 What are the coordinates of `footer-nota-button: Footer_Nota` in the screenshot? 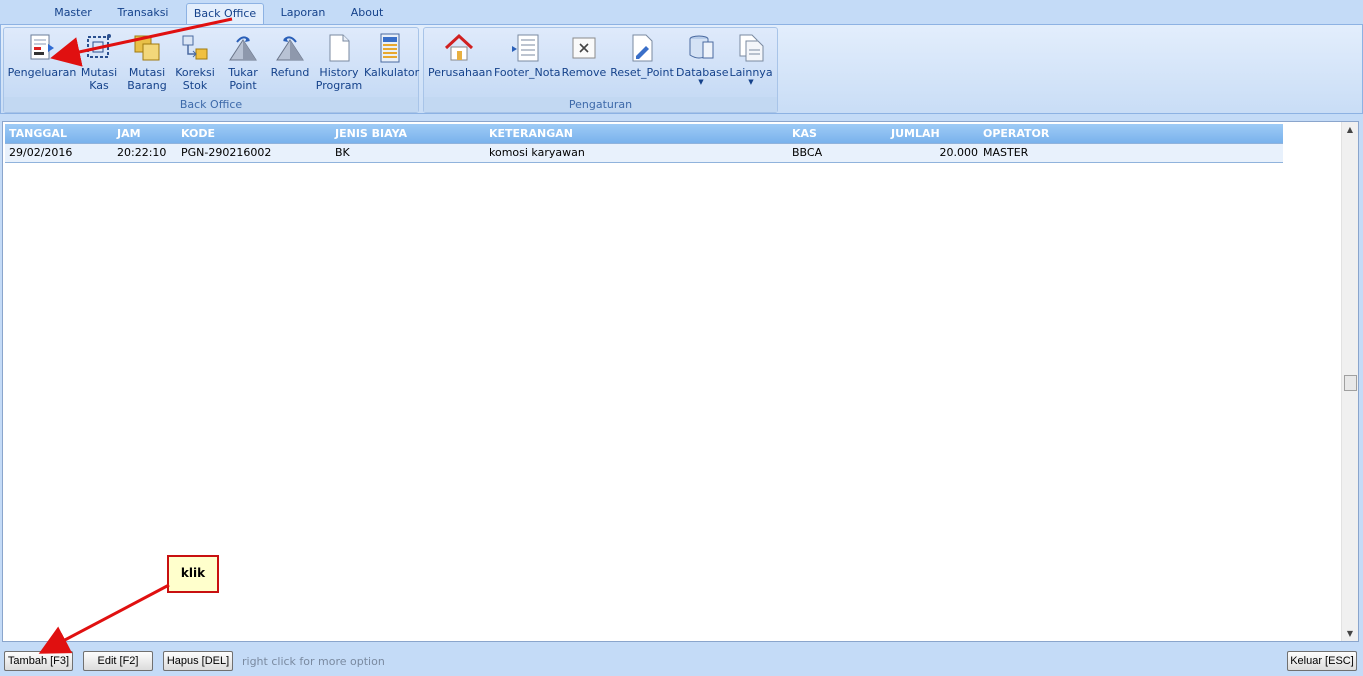 It's located at (527, 54).